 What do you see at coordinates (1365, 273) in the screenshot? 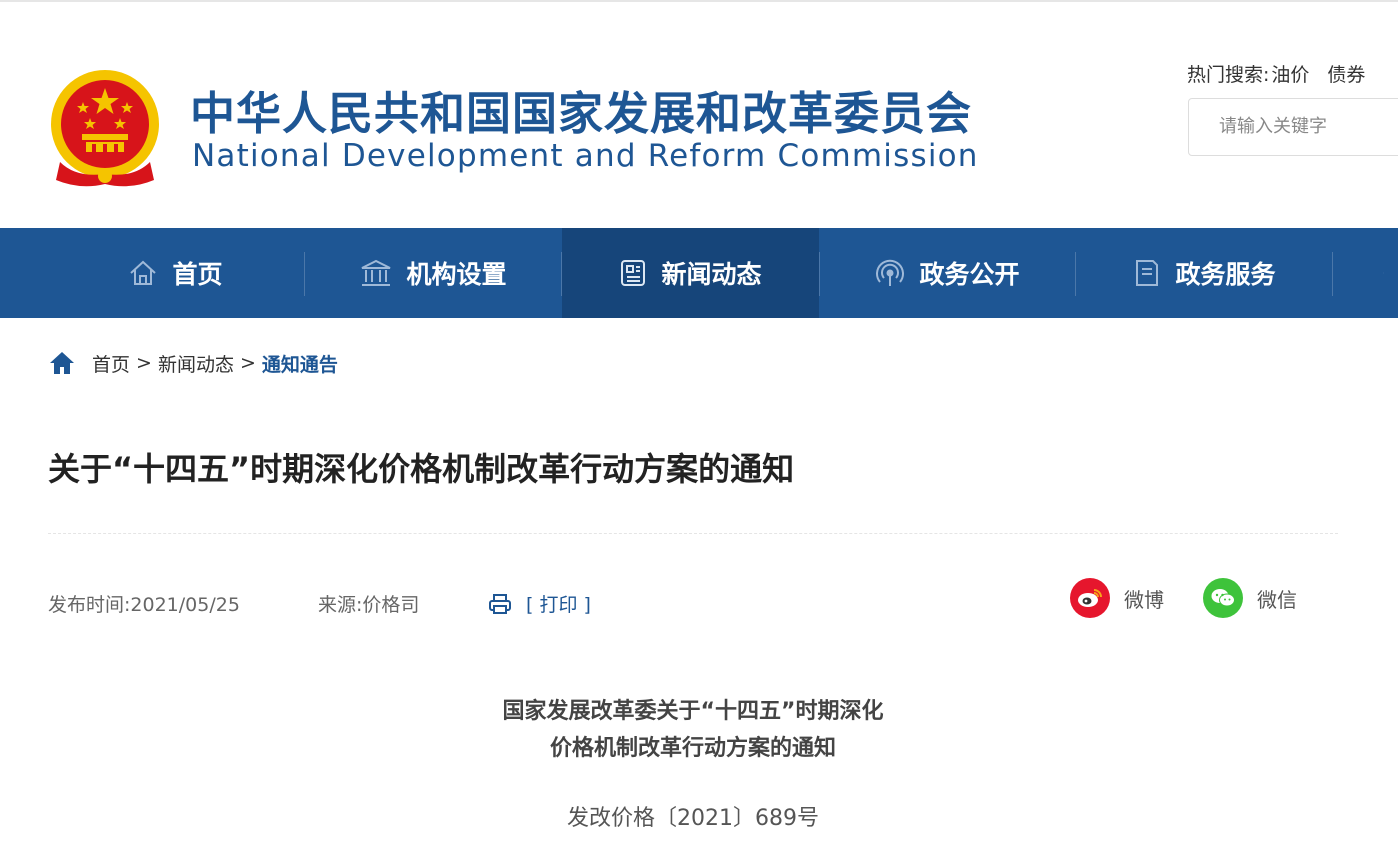
I see `nav-item-more` at bounding box center [1365, 273].